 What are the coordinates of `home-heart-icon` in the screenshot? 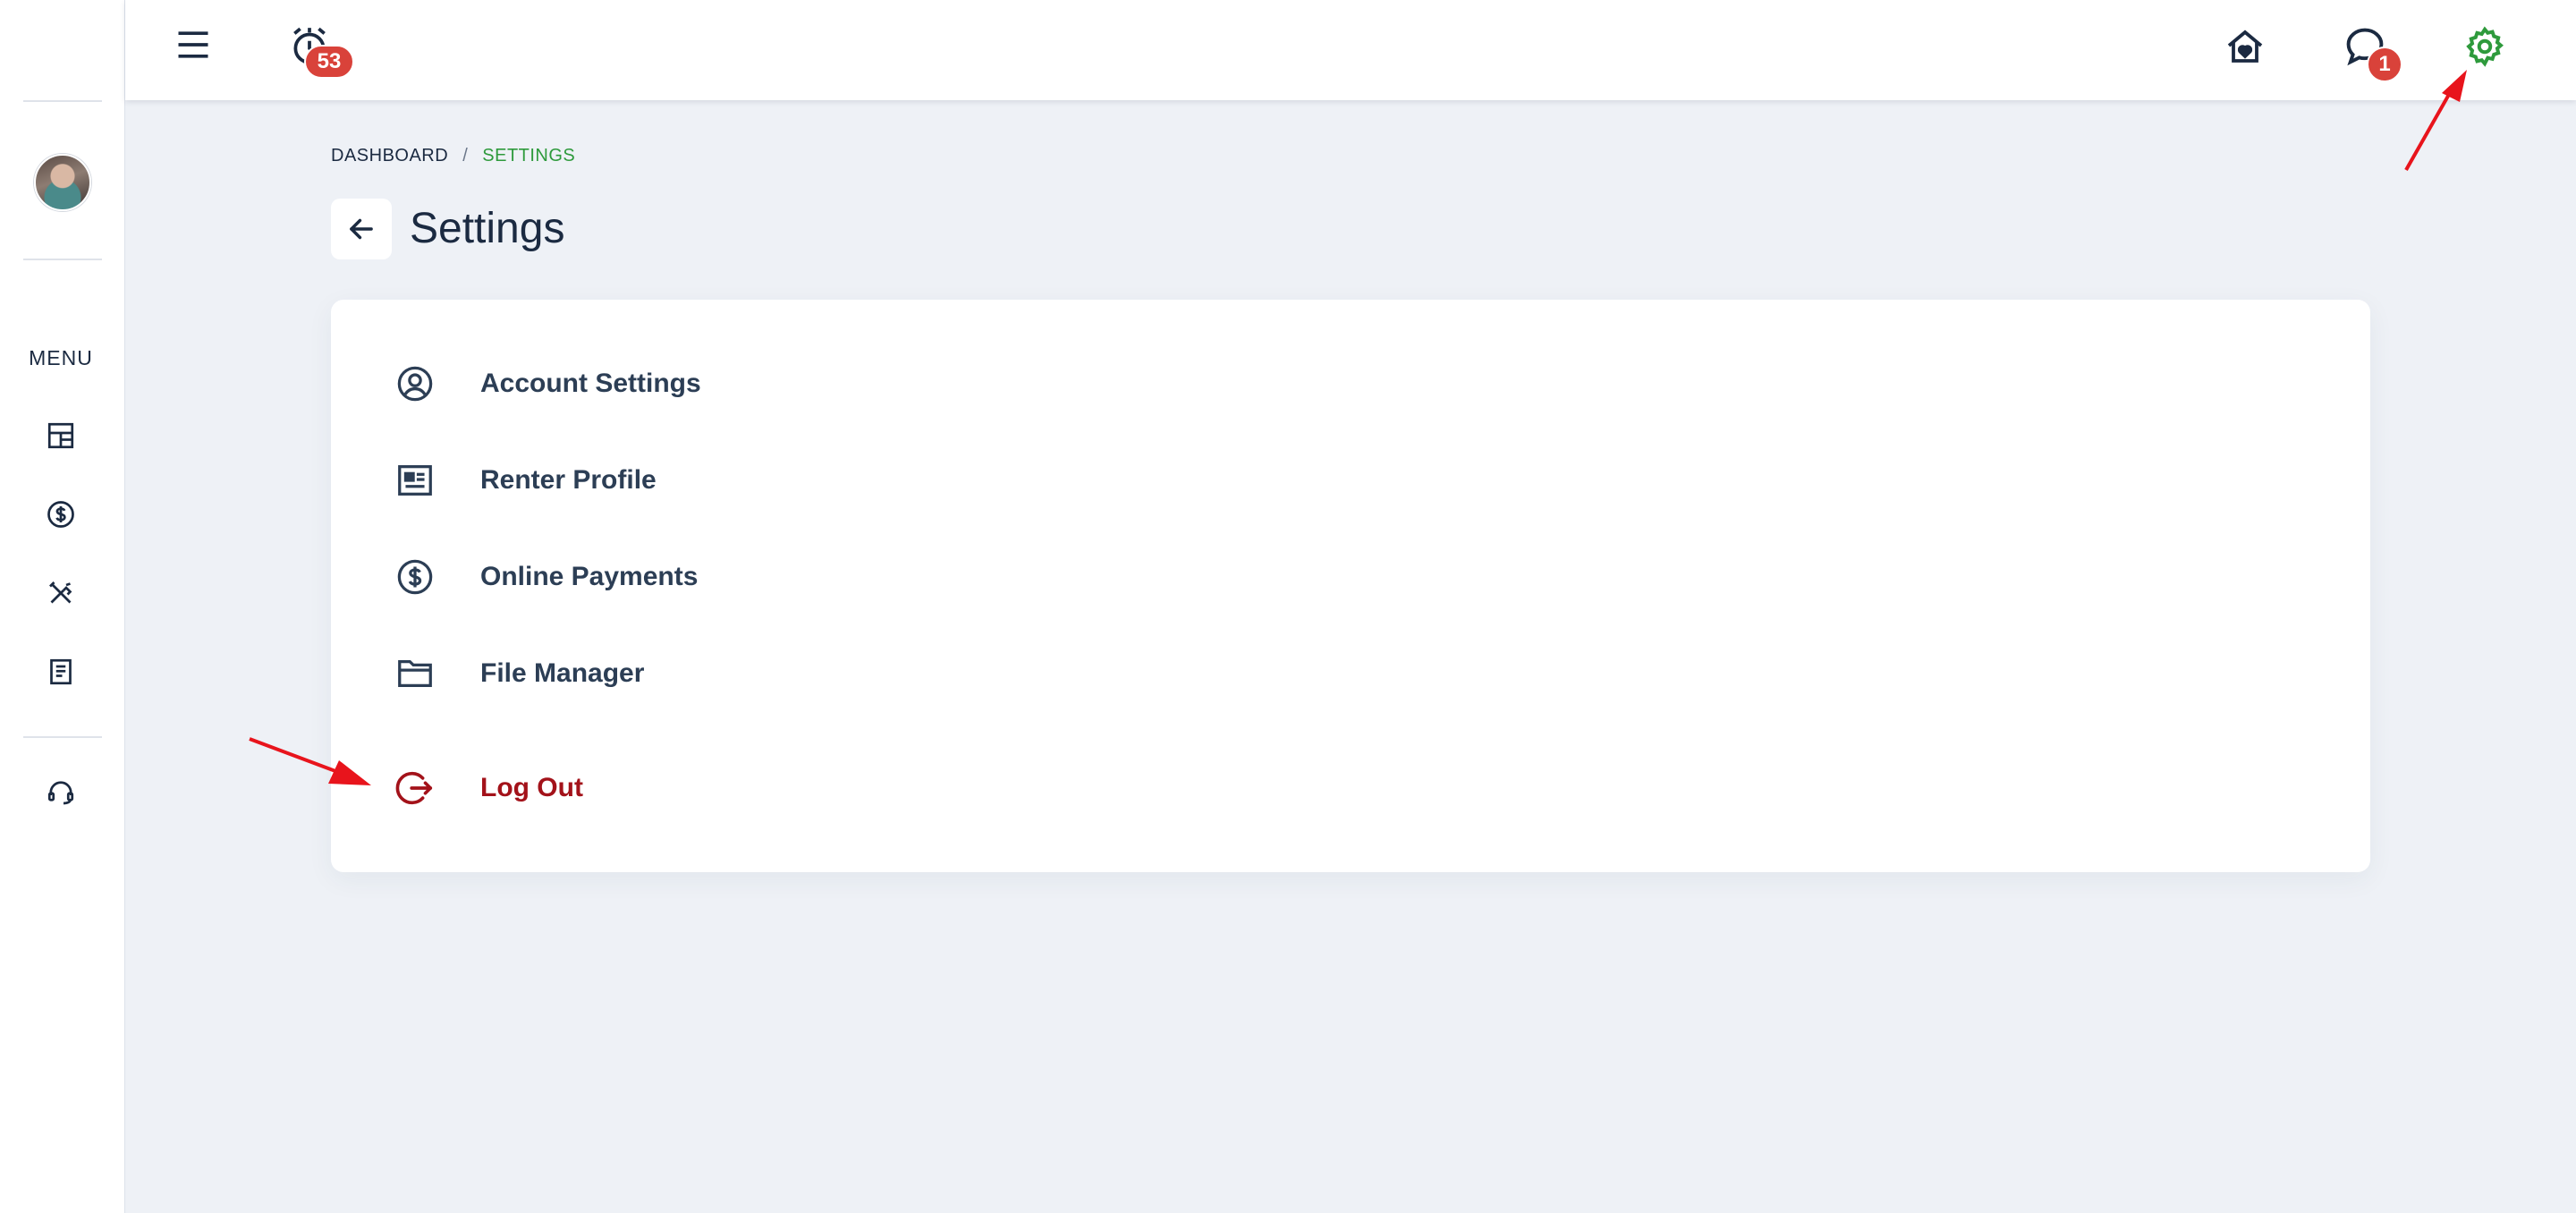 It's located at (2245, 46).